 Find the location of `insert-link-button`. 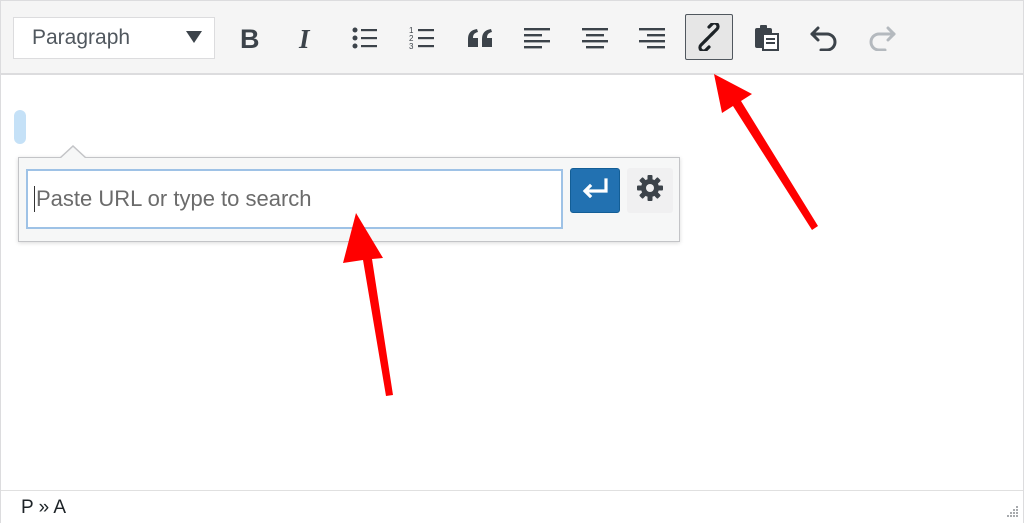

insert-link-button is located at coordinates (709, 37).